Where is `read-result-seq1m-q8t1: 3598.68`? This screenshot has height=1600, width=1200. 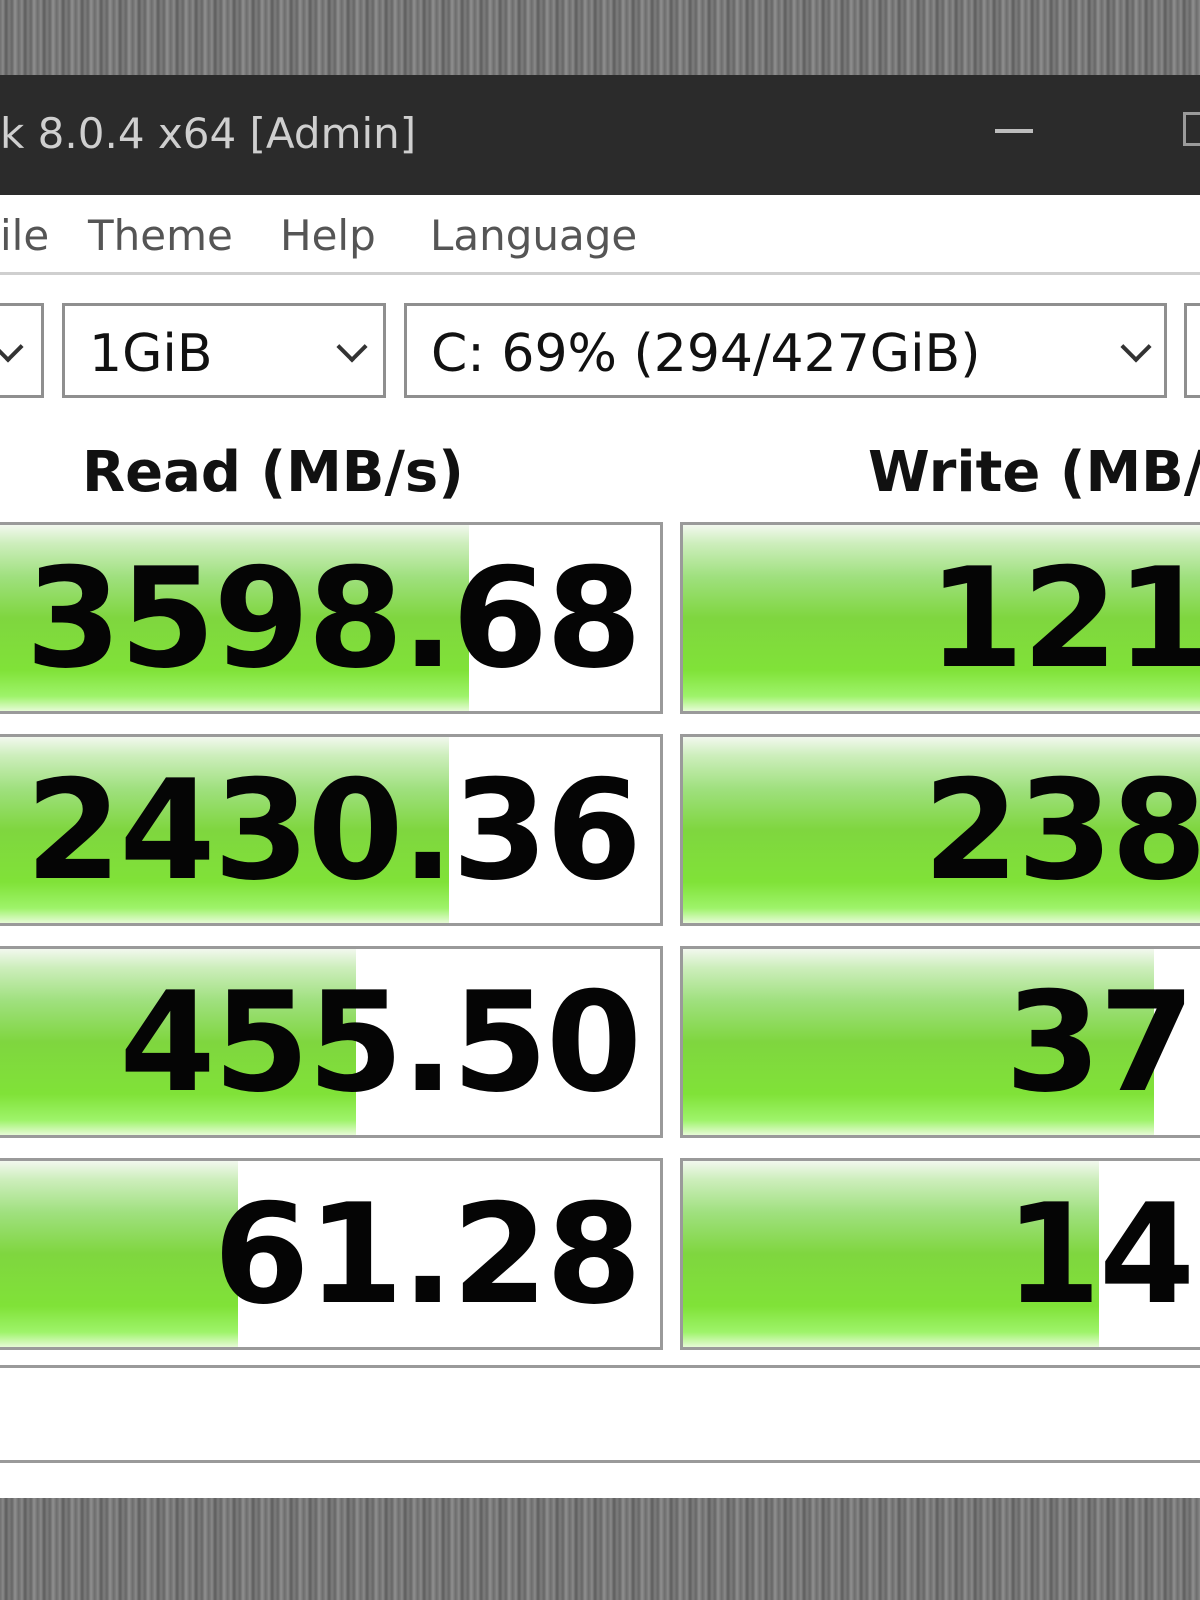
read-result-seq1m-q8t1: 3598.68 is located at coordinates (331, 618).